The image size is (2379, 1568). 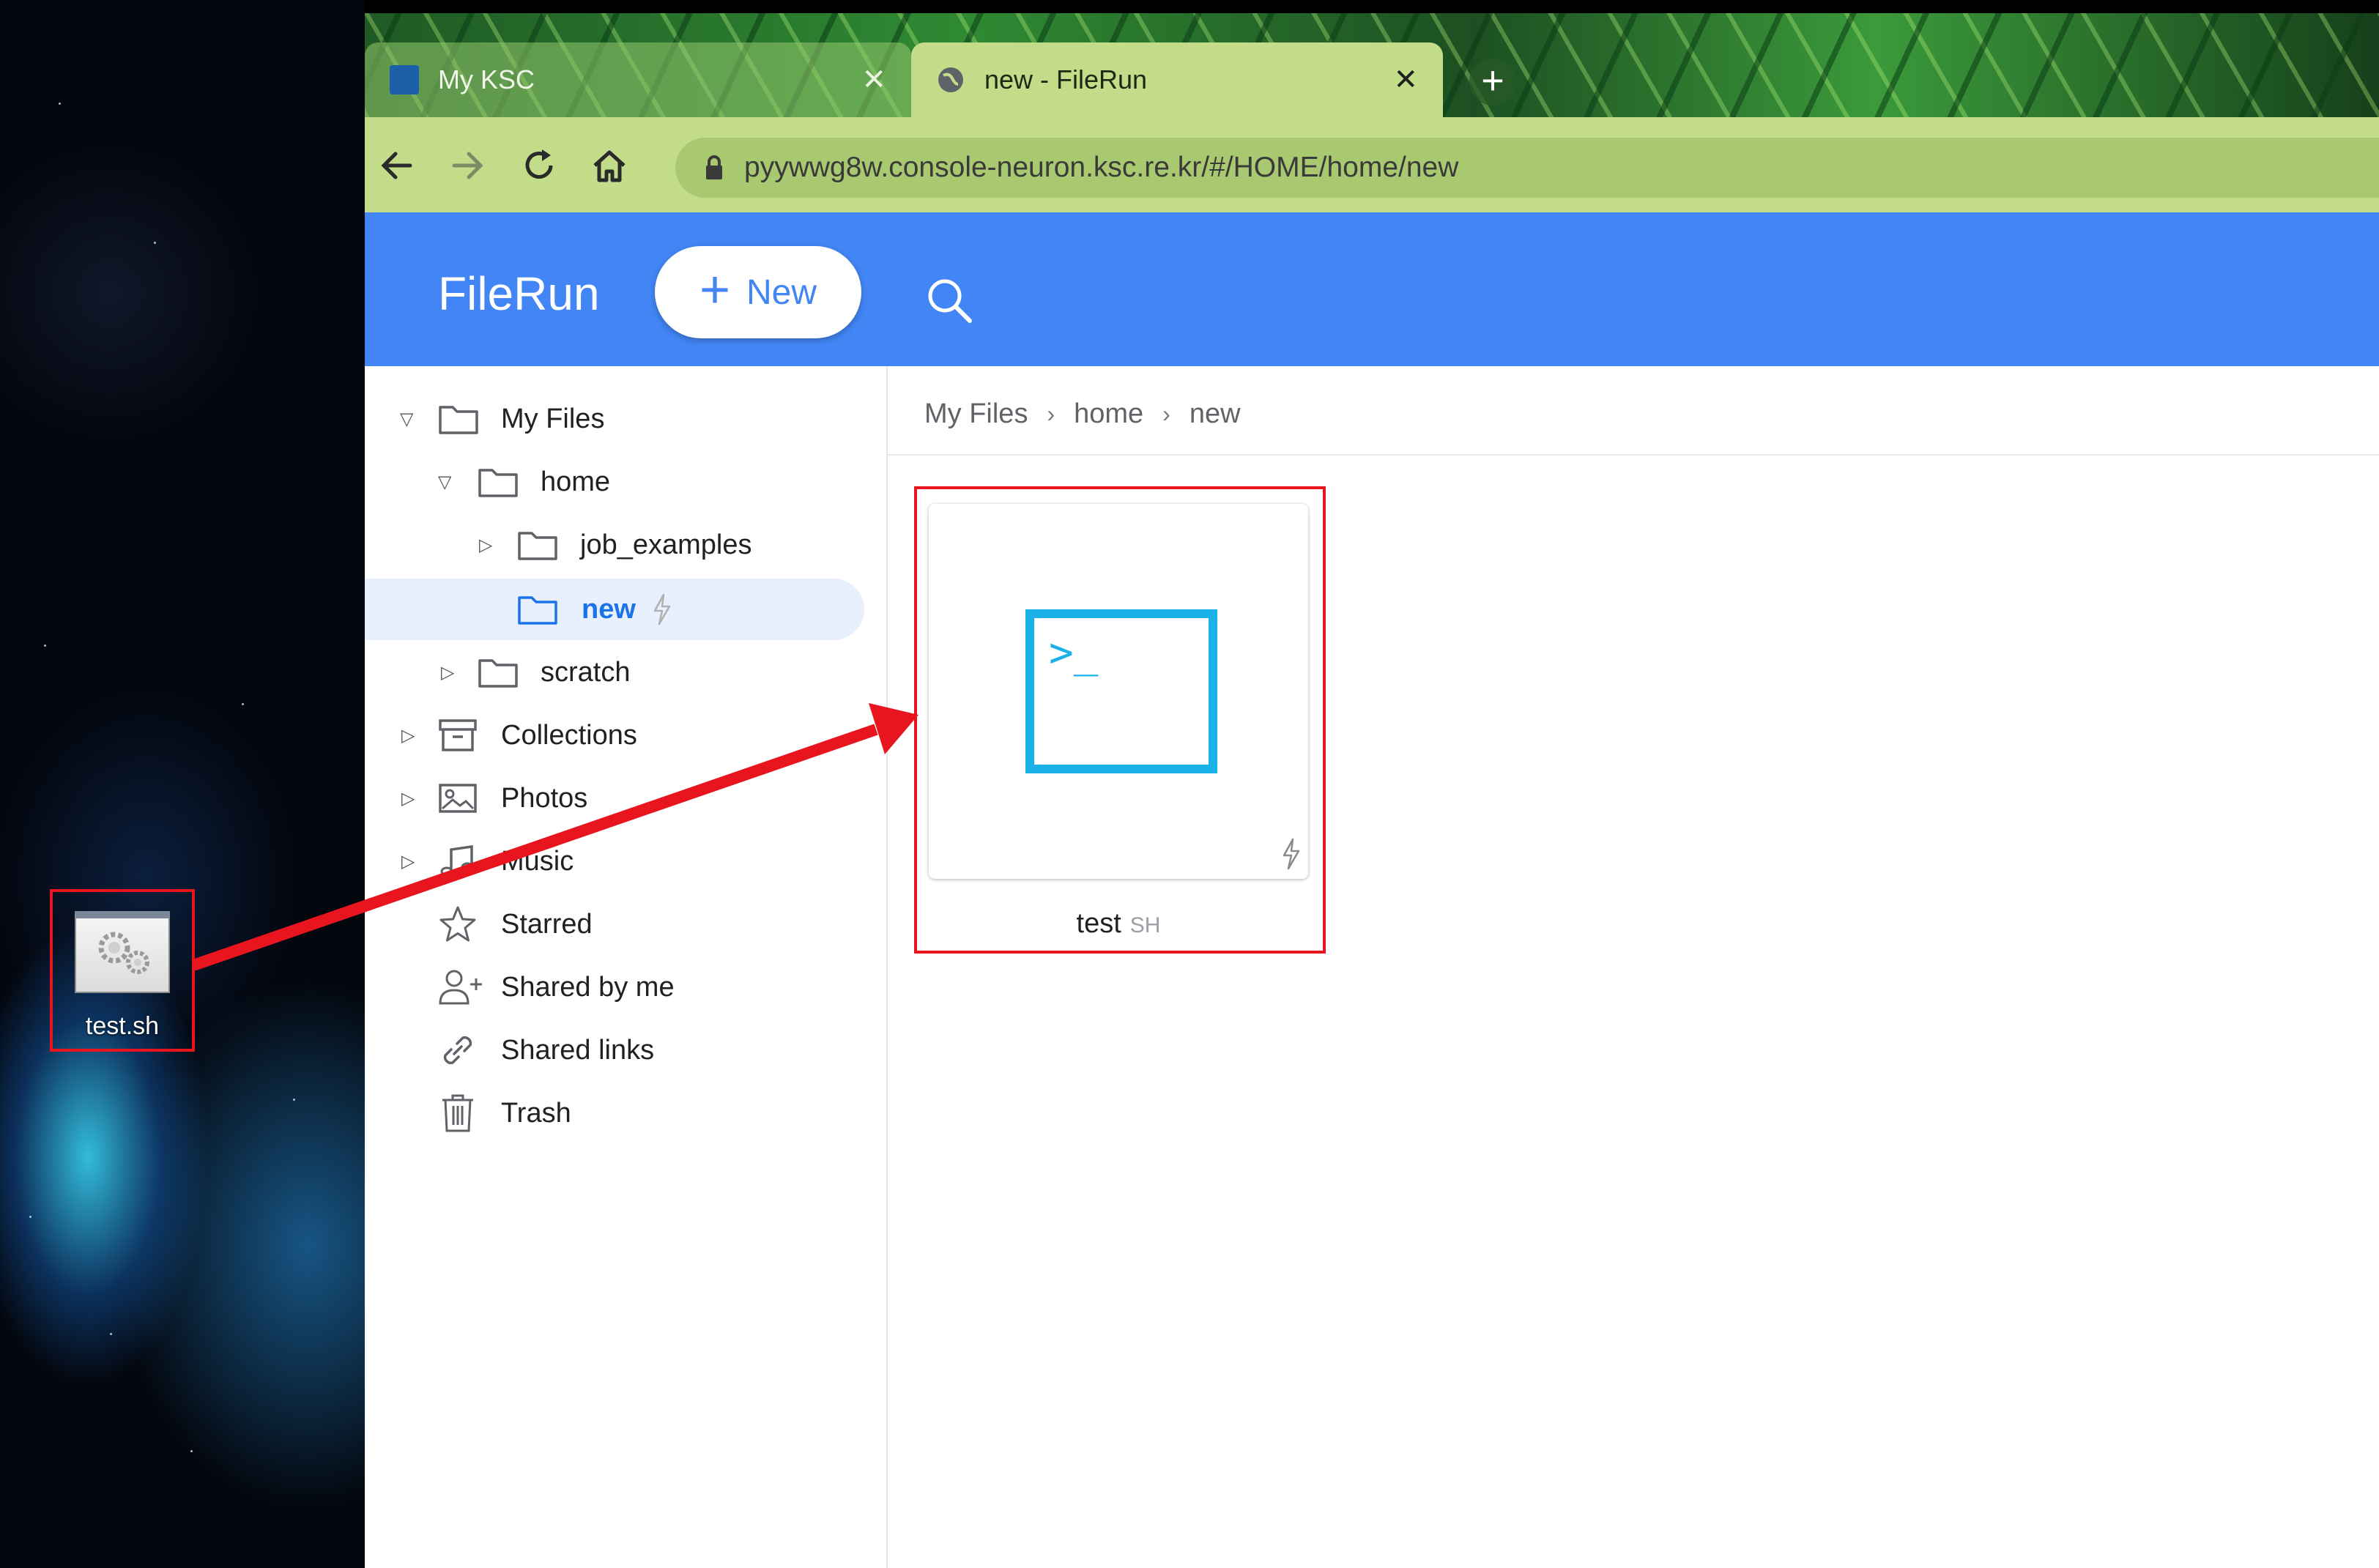 What do you see at coordinates (586, 672) in the screenshot?
I see `sidebar-item-label: scratch` at bounding box center [586, 672].